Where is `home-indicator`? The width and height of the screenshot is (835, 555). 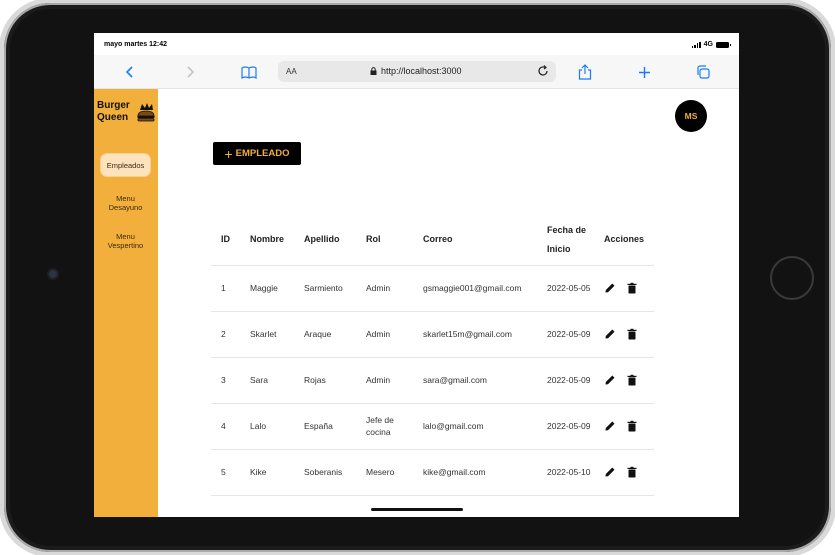 home-indicator is located at coordinates (417, 509).